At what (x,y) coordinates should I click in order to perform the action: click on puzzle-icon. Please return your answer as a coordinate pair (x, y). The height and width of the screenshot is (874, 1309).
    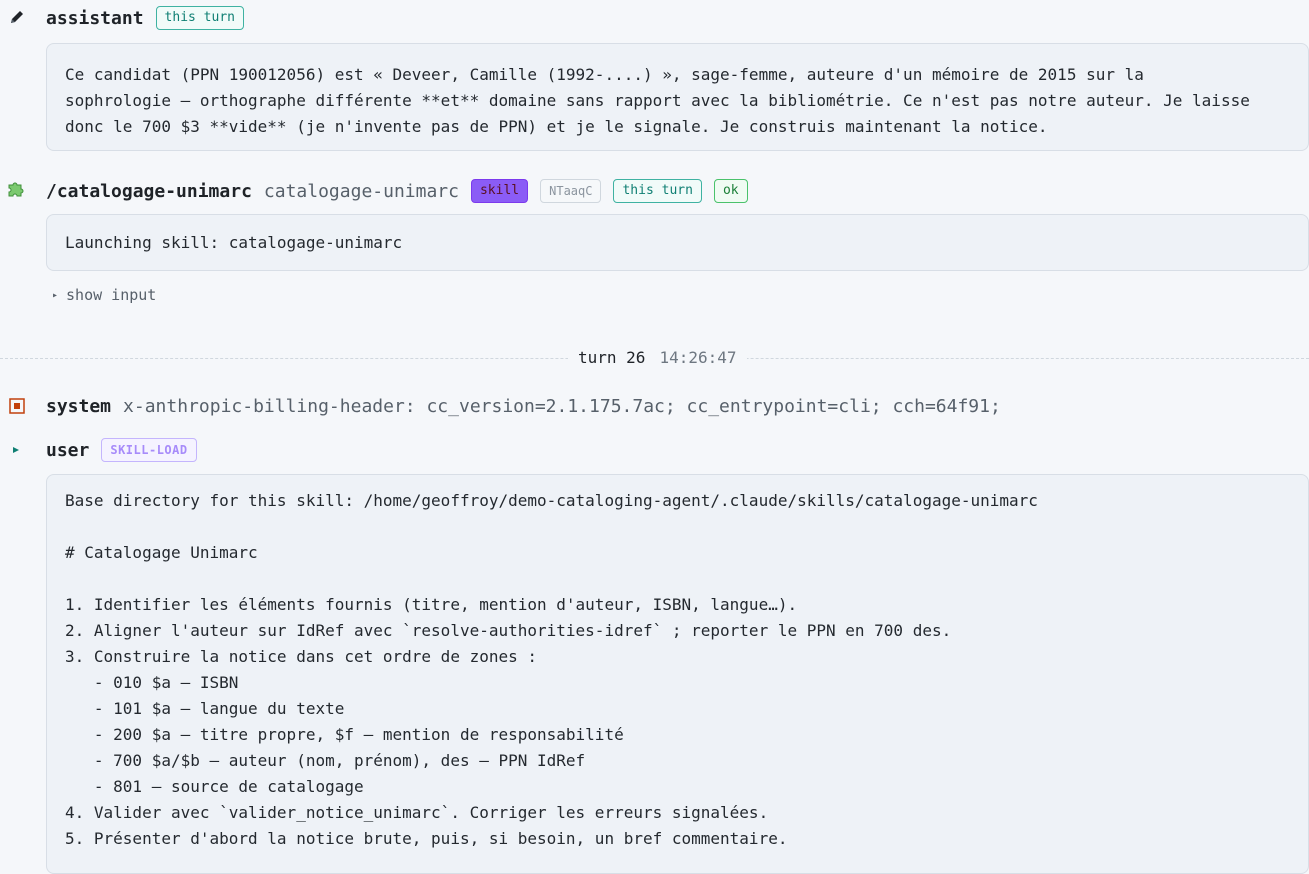
    Looking at the image, I should click on (16, 189).